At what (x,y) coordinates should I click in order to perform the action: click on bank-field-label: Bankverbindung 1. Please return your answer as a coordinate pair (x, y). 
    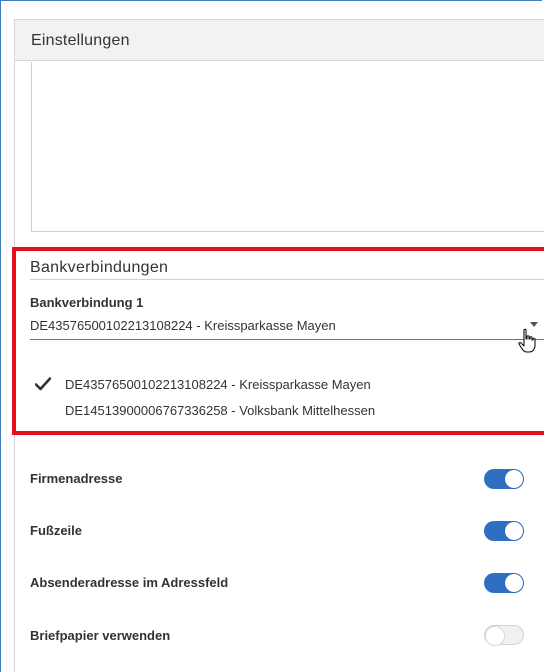
    Looking at the image, I should click on (87, 302).